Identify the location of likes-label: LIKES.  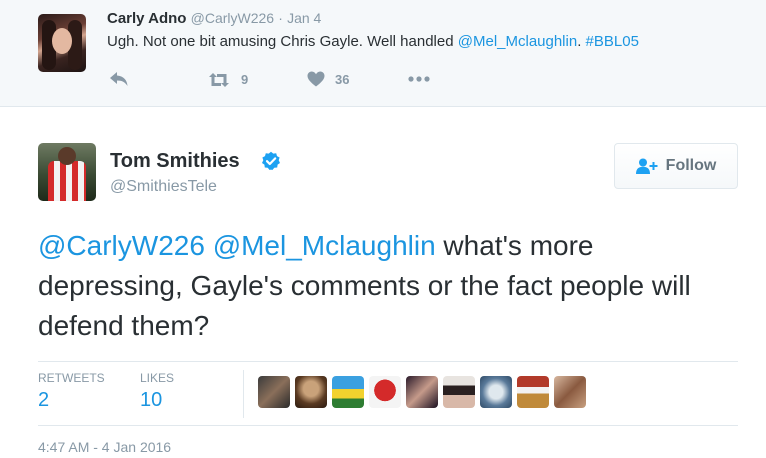
(157, 378).